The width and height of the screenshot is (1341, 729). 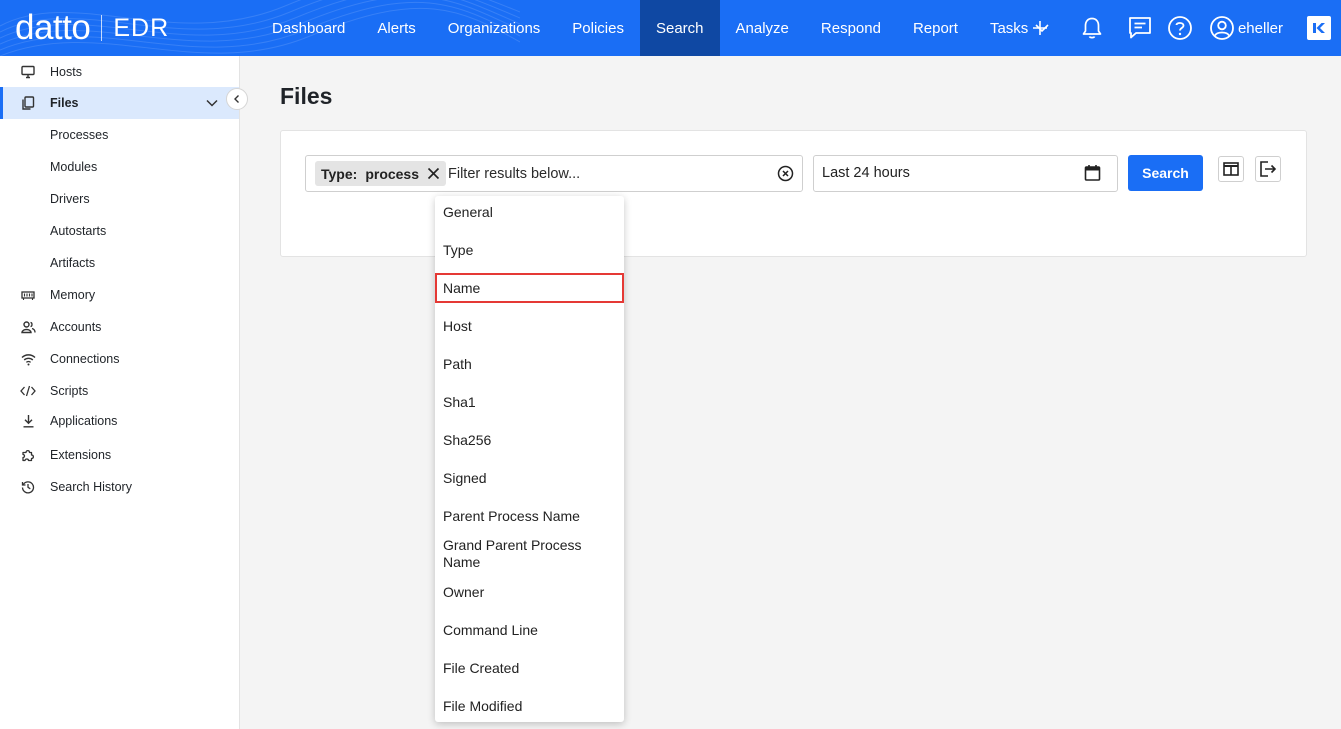 What do you see at coordinates (458, 250) in the screenshot?
I see `dropdown-option-label: Type` at bounding box center [458, 250].